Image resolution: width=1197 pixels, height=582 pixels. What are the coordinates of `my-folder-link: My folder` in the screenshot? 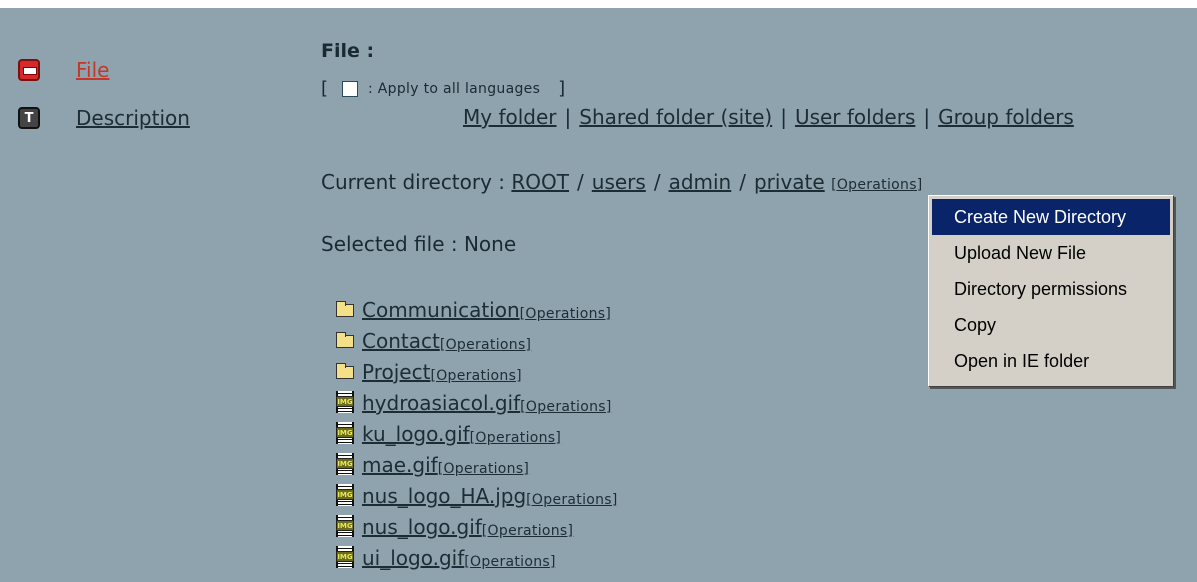 It's located at (510, 117).